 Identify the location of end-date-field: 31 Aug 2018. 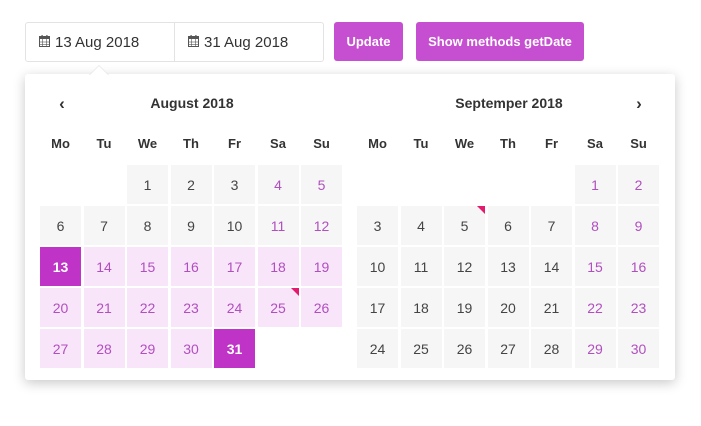
(248, 42).